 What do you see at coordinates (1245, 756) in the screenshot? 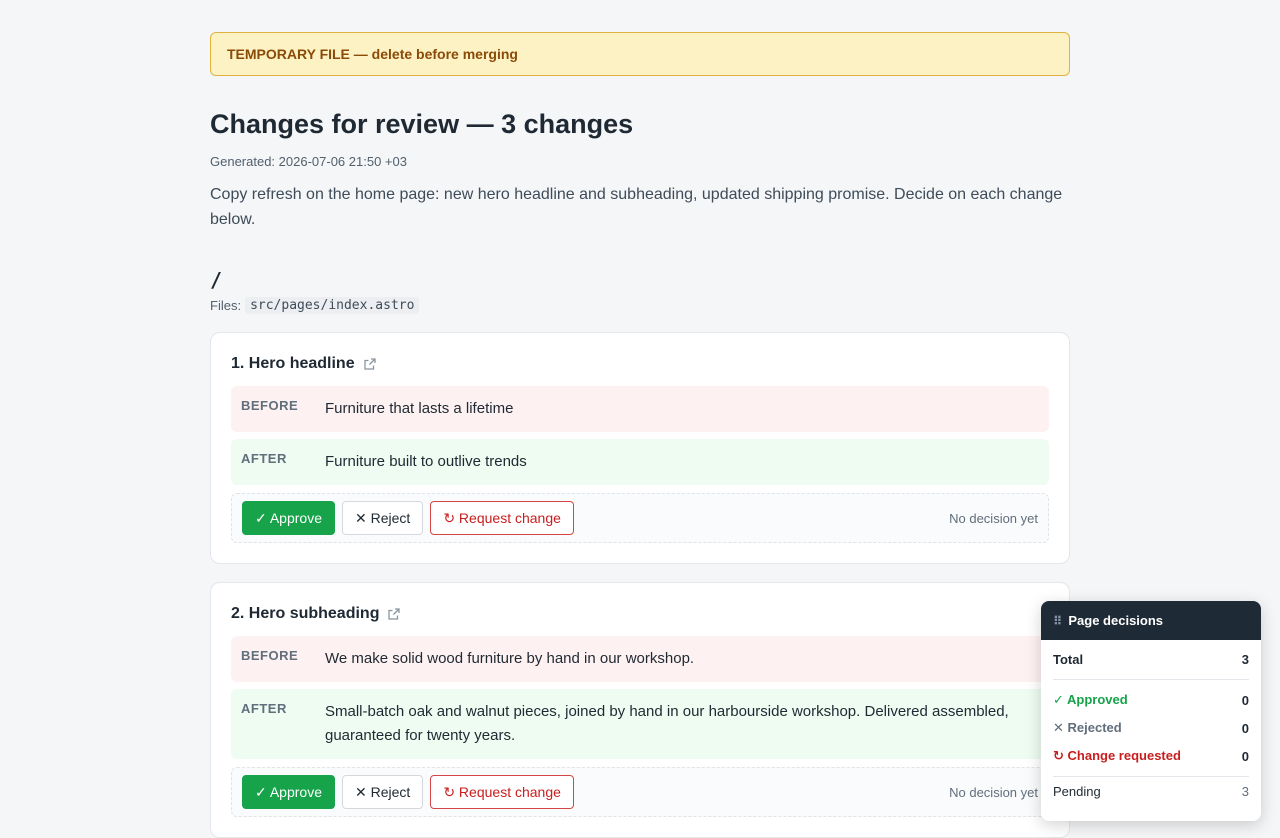
I see `change-requested-count: 0` at bounding box center [1245, 756].